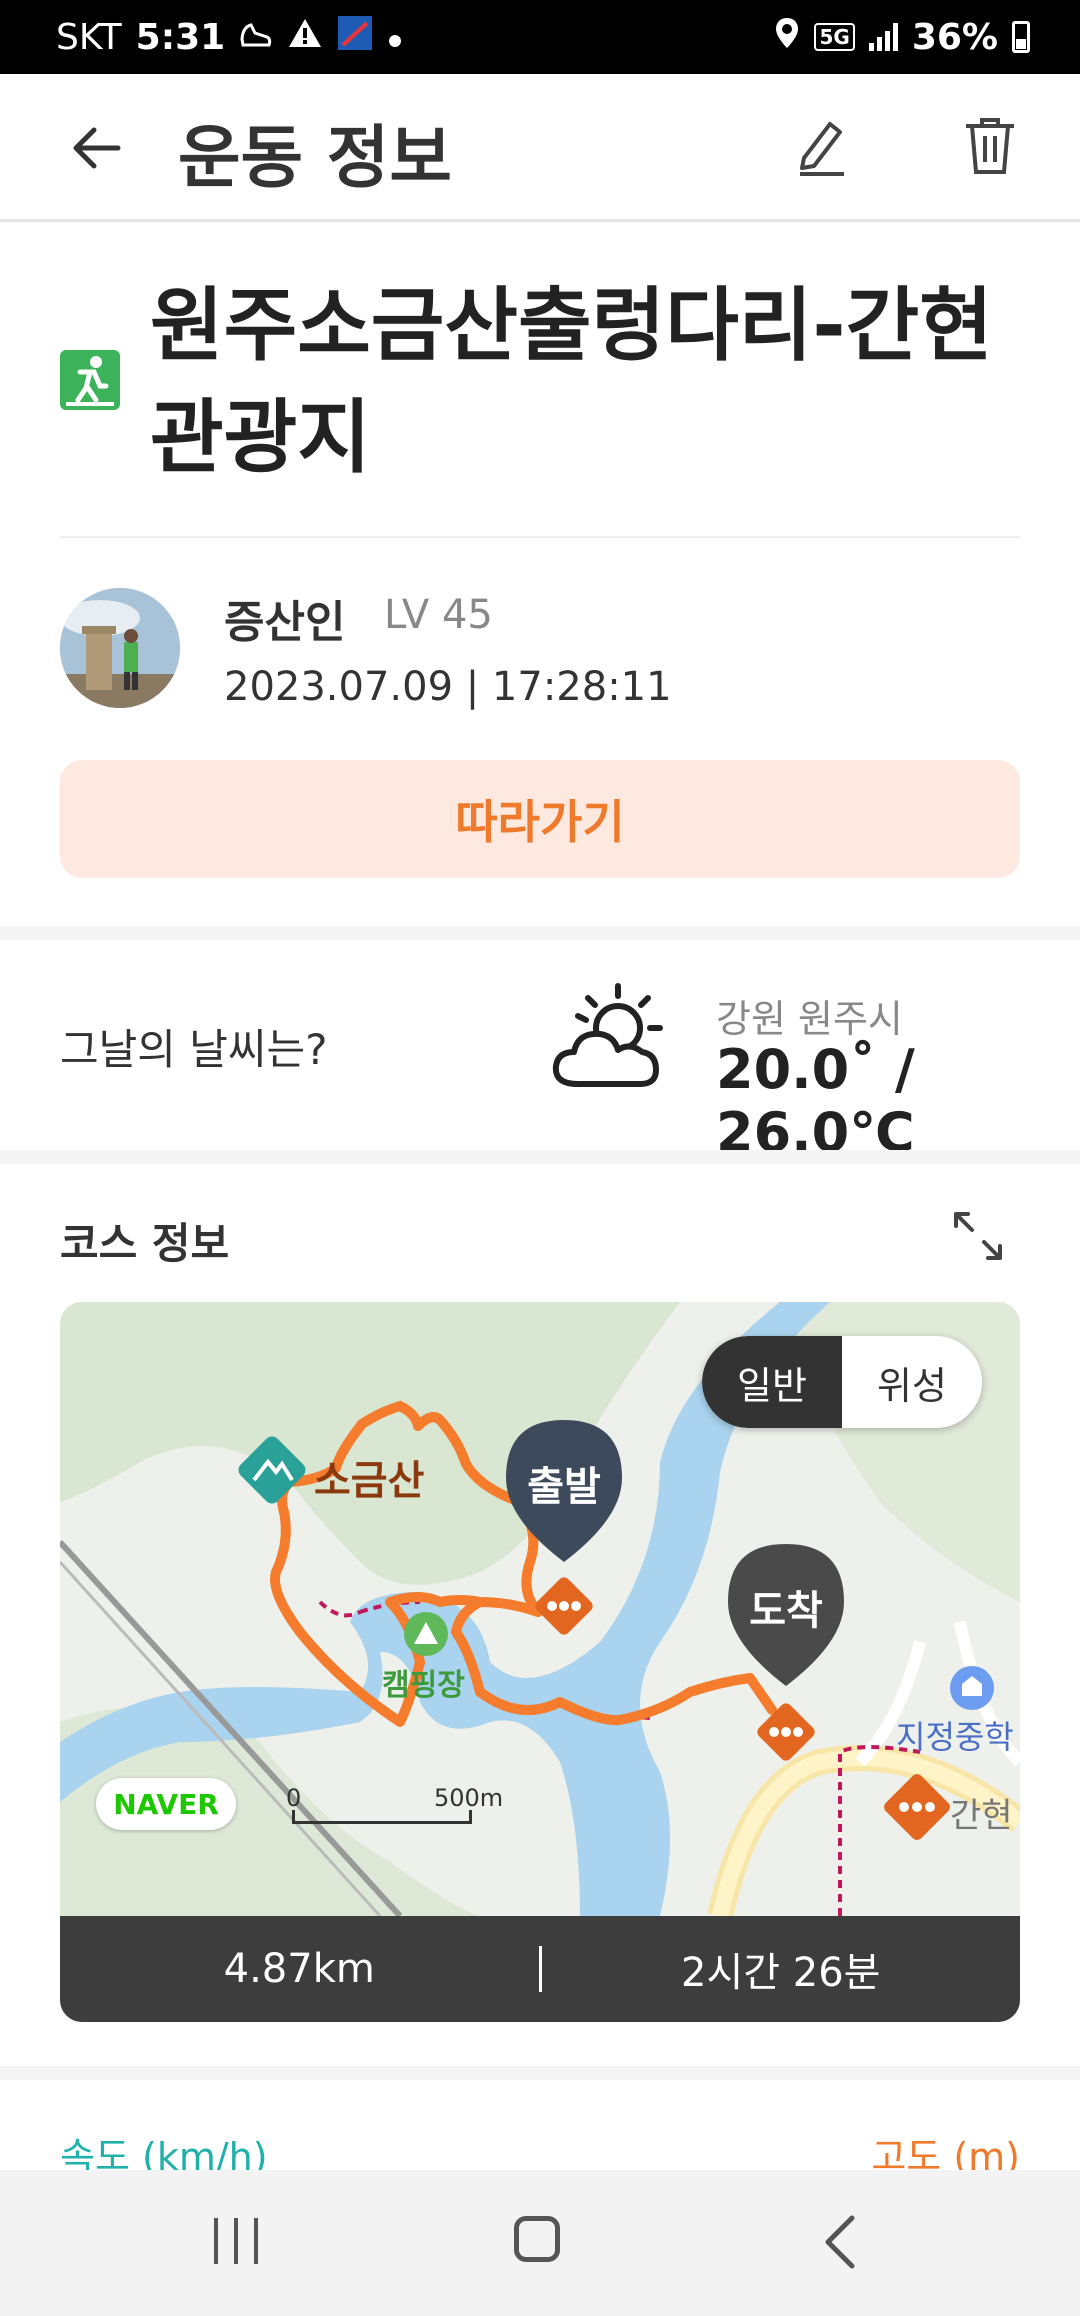 The image size is (1080, 2316). Describe the element at coordinates (96, 148) in the screenshot. I see `back-arrow-icon` at that location.